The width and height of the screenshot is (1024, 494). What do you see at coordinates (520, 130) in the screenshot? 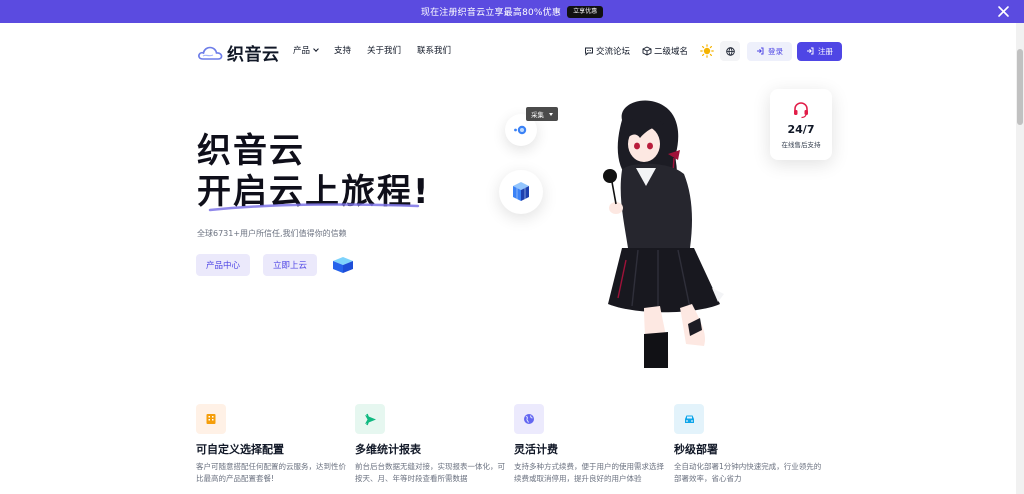
I see `orbit-icon` at bounding box center [520, 130].